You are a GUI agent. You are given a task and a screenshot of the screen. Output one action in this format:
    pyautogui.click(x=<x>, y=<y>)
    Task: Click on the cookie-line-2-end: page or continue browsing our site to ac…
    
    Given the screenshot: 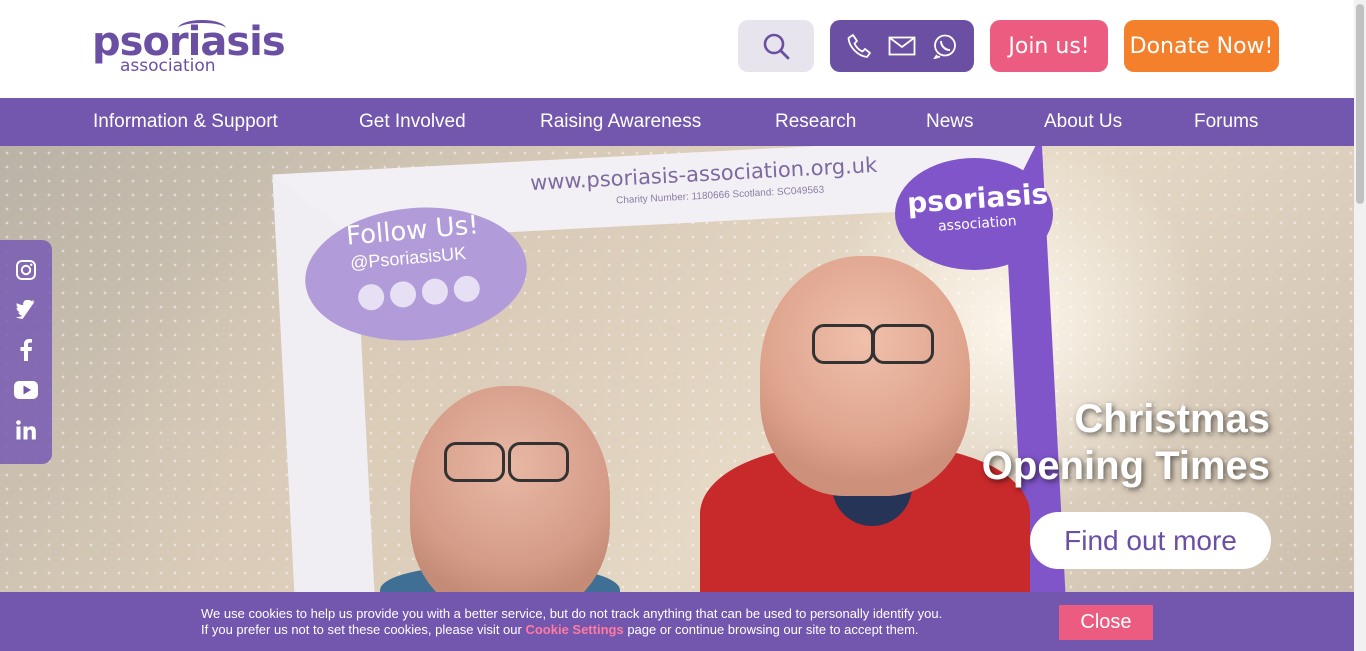 What is the action you would take?
    pyautogui.click(x=771, y=629)
    